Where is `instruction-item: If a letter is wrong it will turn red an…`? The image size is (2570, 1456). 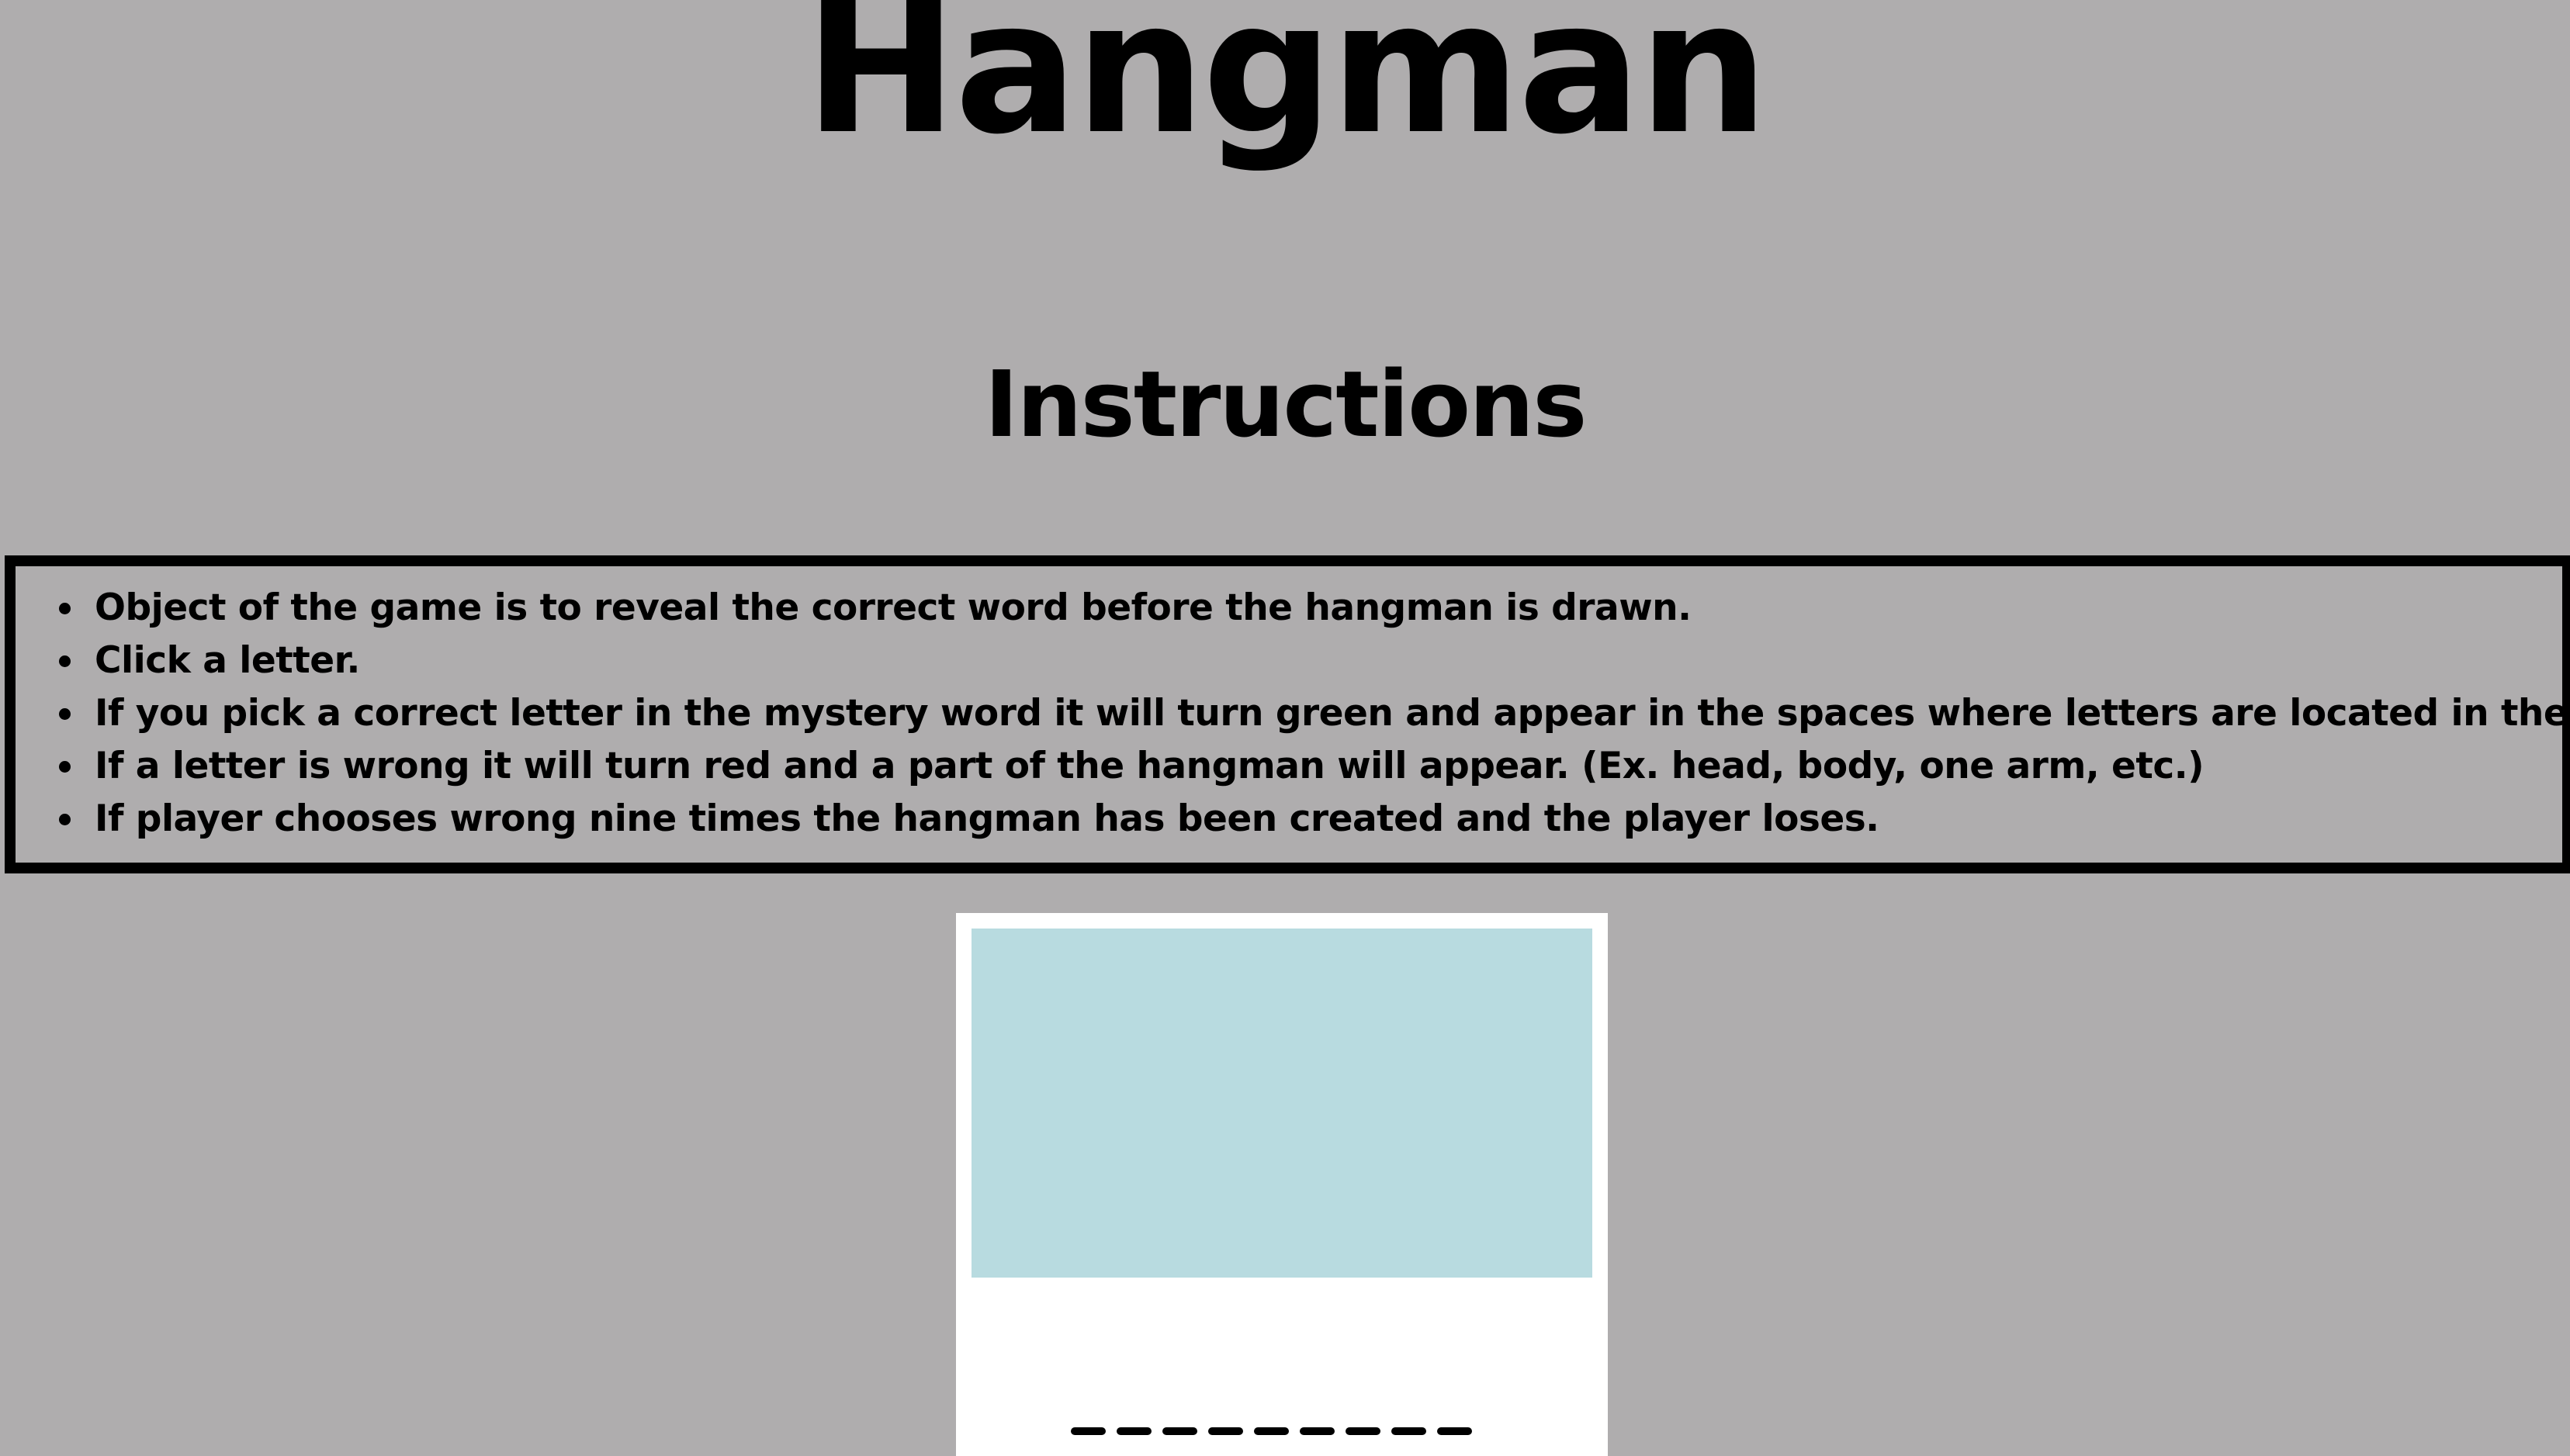
instruction-item: If a letter is wrong it will turn red an… is located at coordinates (1305, 766).